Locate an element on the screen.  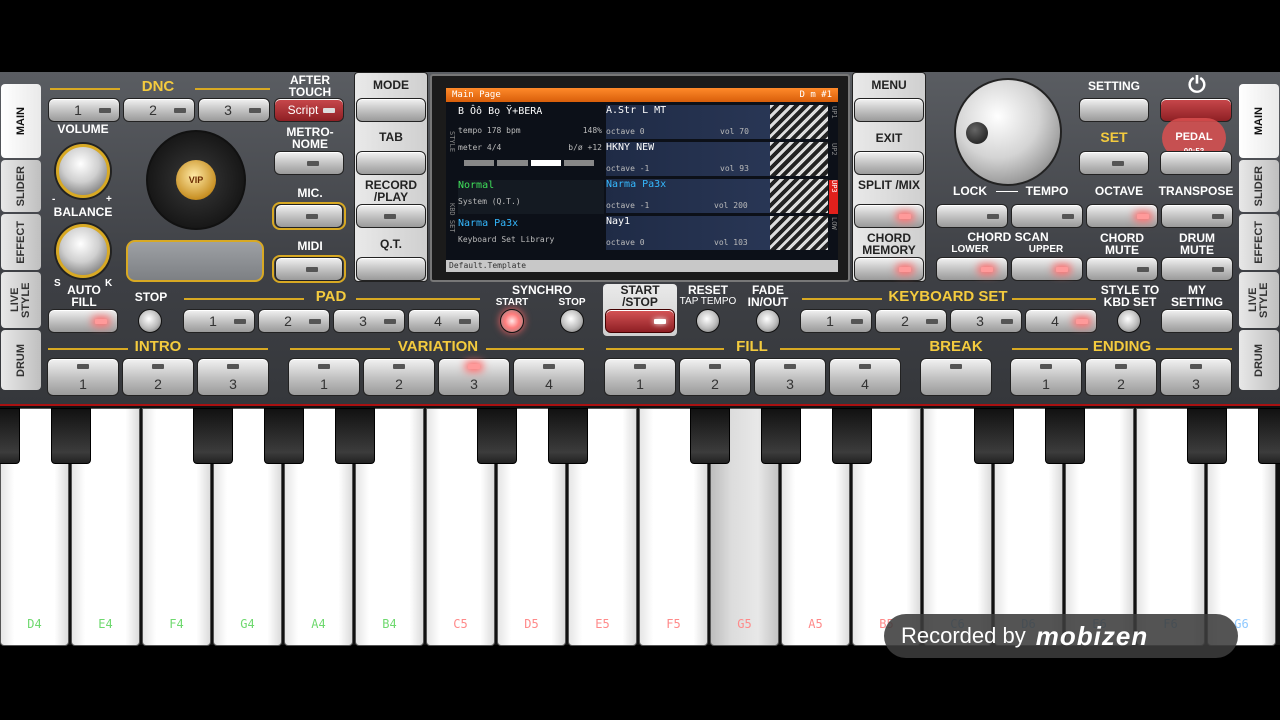
tempo-button is located at coordinates (1047, 216).